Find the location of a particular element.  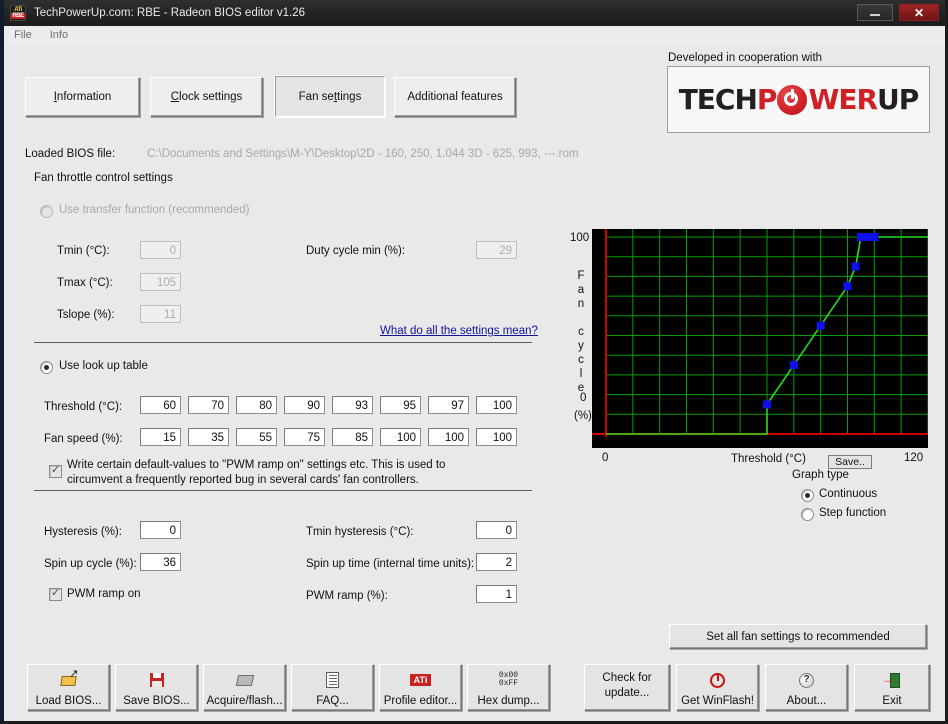

chart-ylabel-char-1: a is located at coordinates (581, 290).